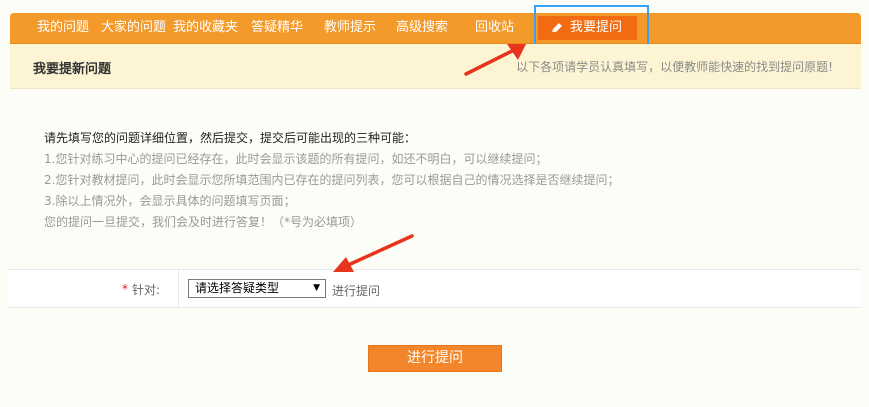 Image resolution: width=869 pixels, height=407 pixels. What do you see at coordinates (63, 28) in the screenshot?
I see `nav-my-questions: 我的问题` at bounding box center [63, 28].